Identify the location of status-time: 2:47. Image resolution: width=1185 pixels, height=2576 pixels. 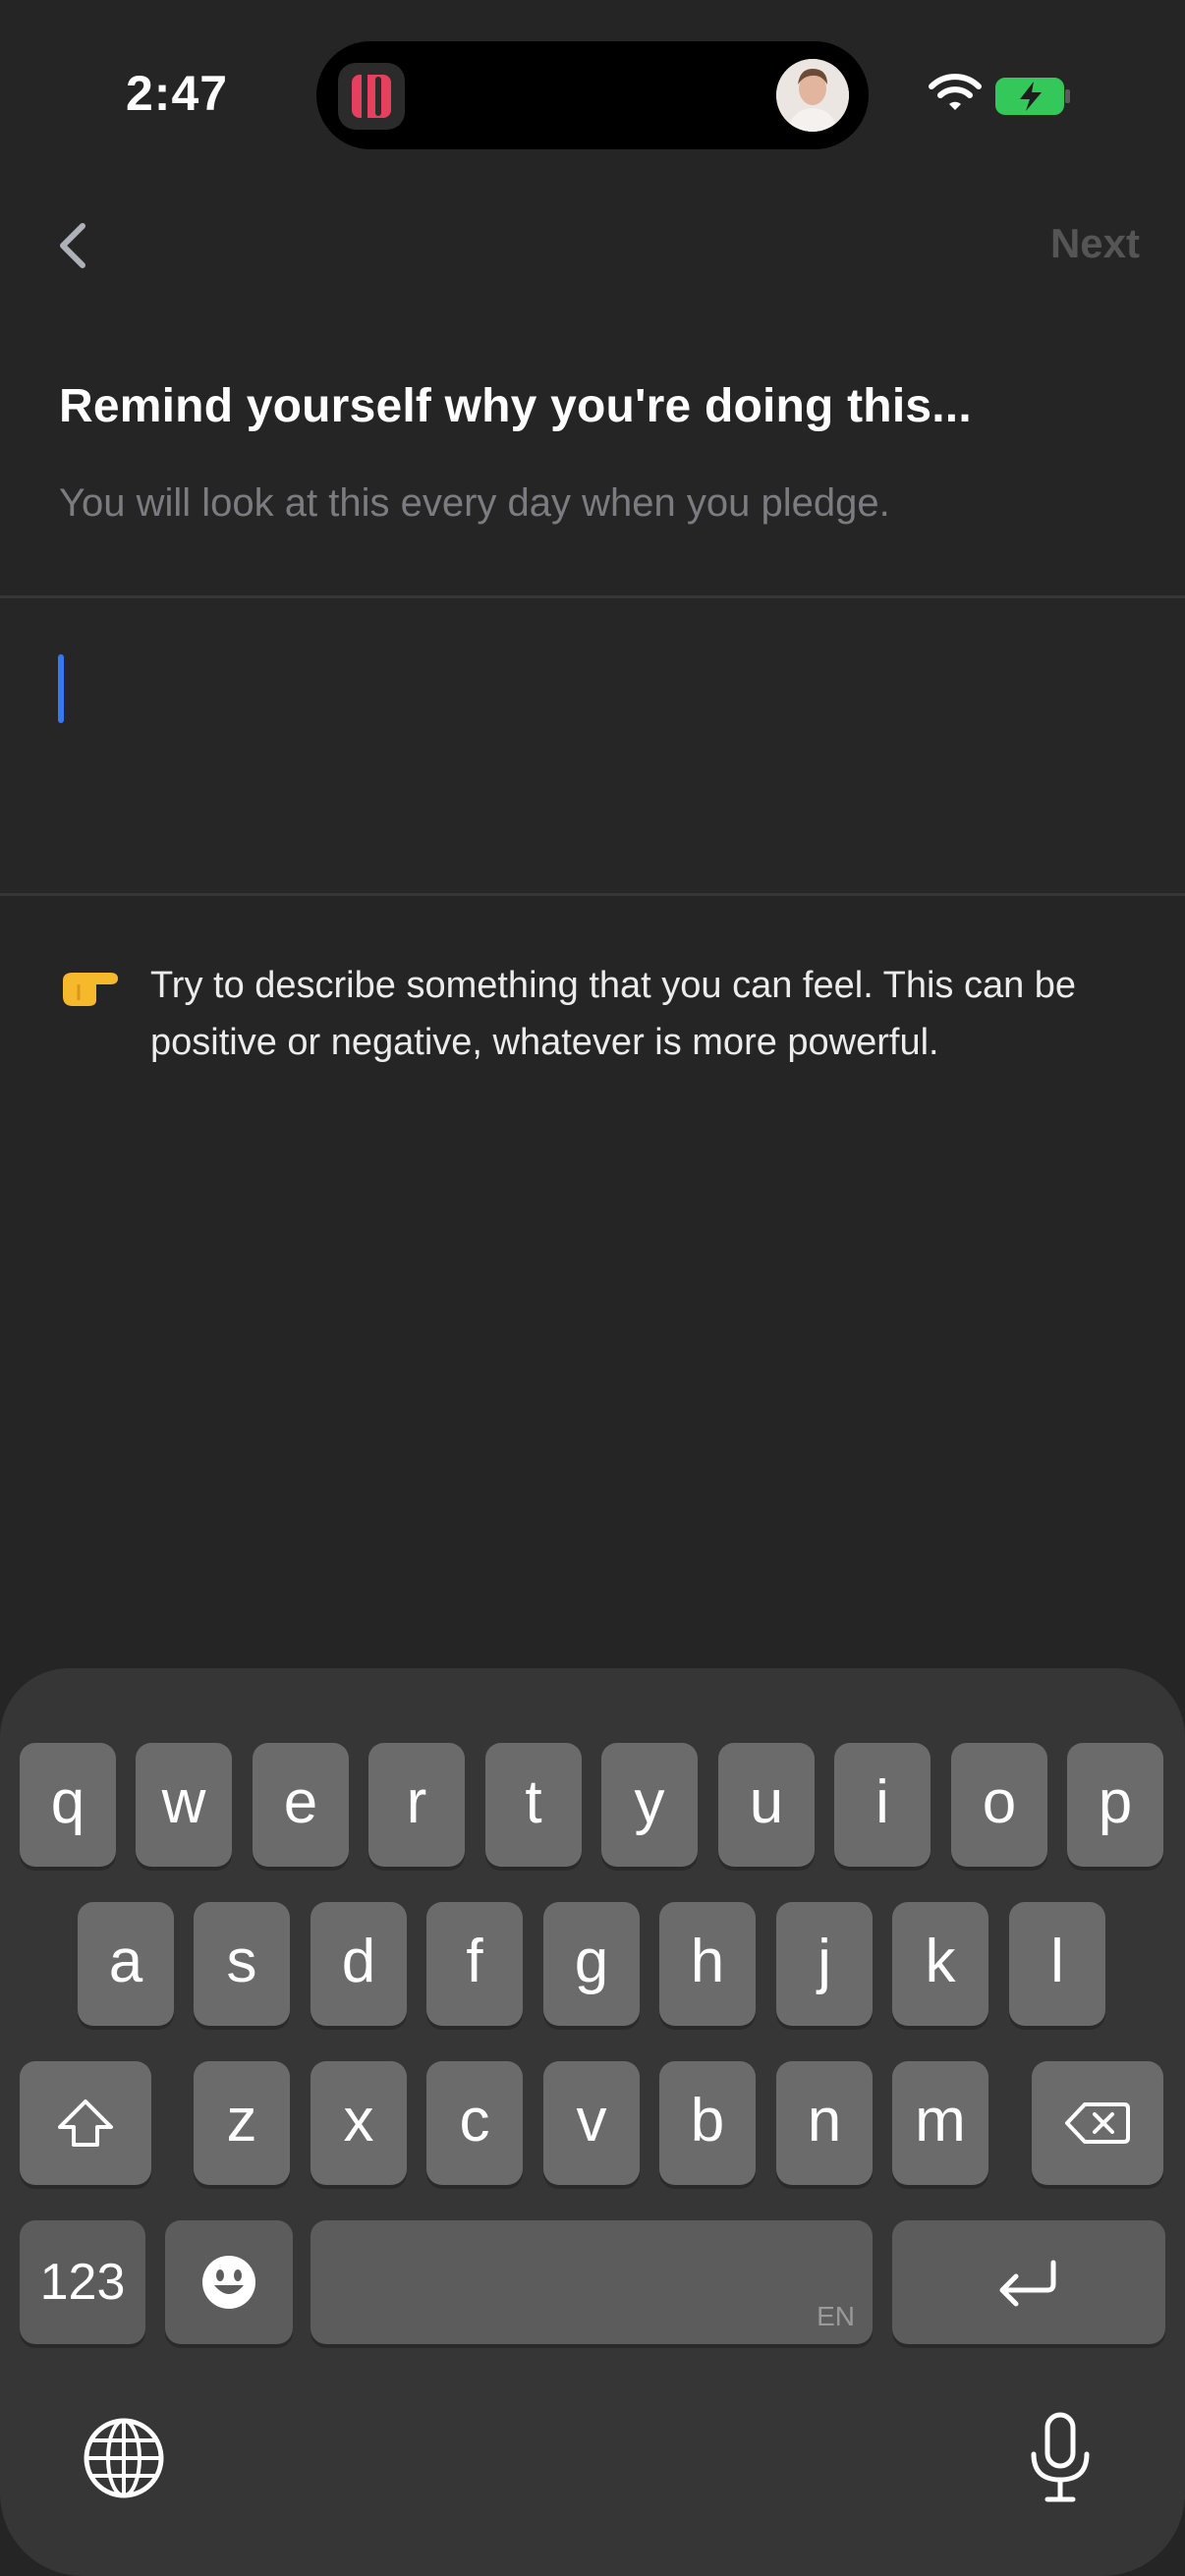
(178, 93).